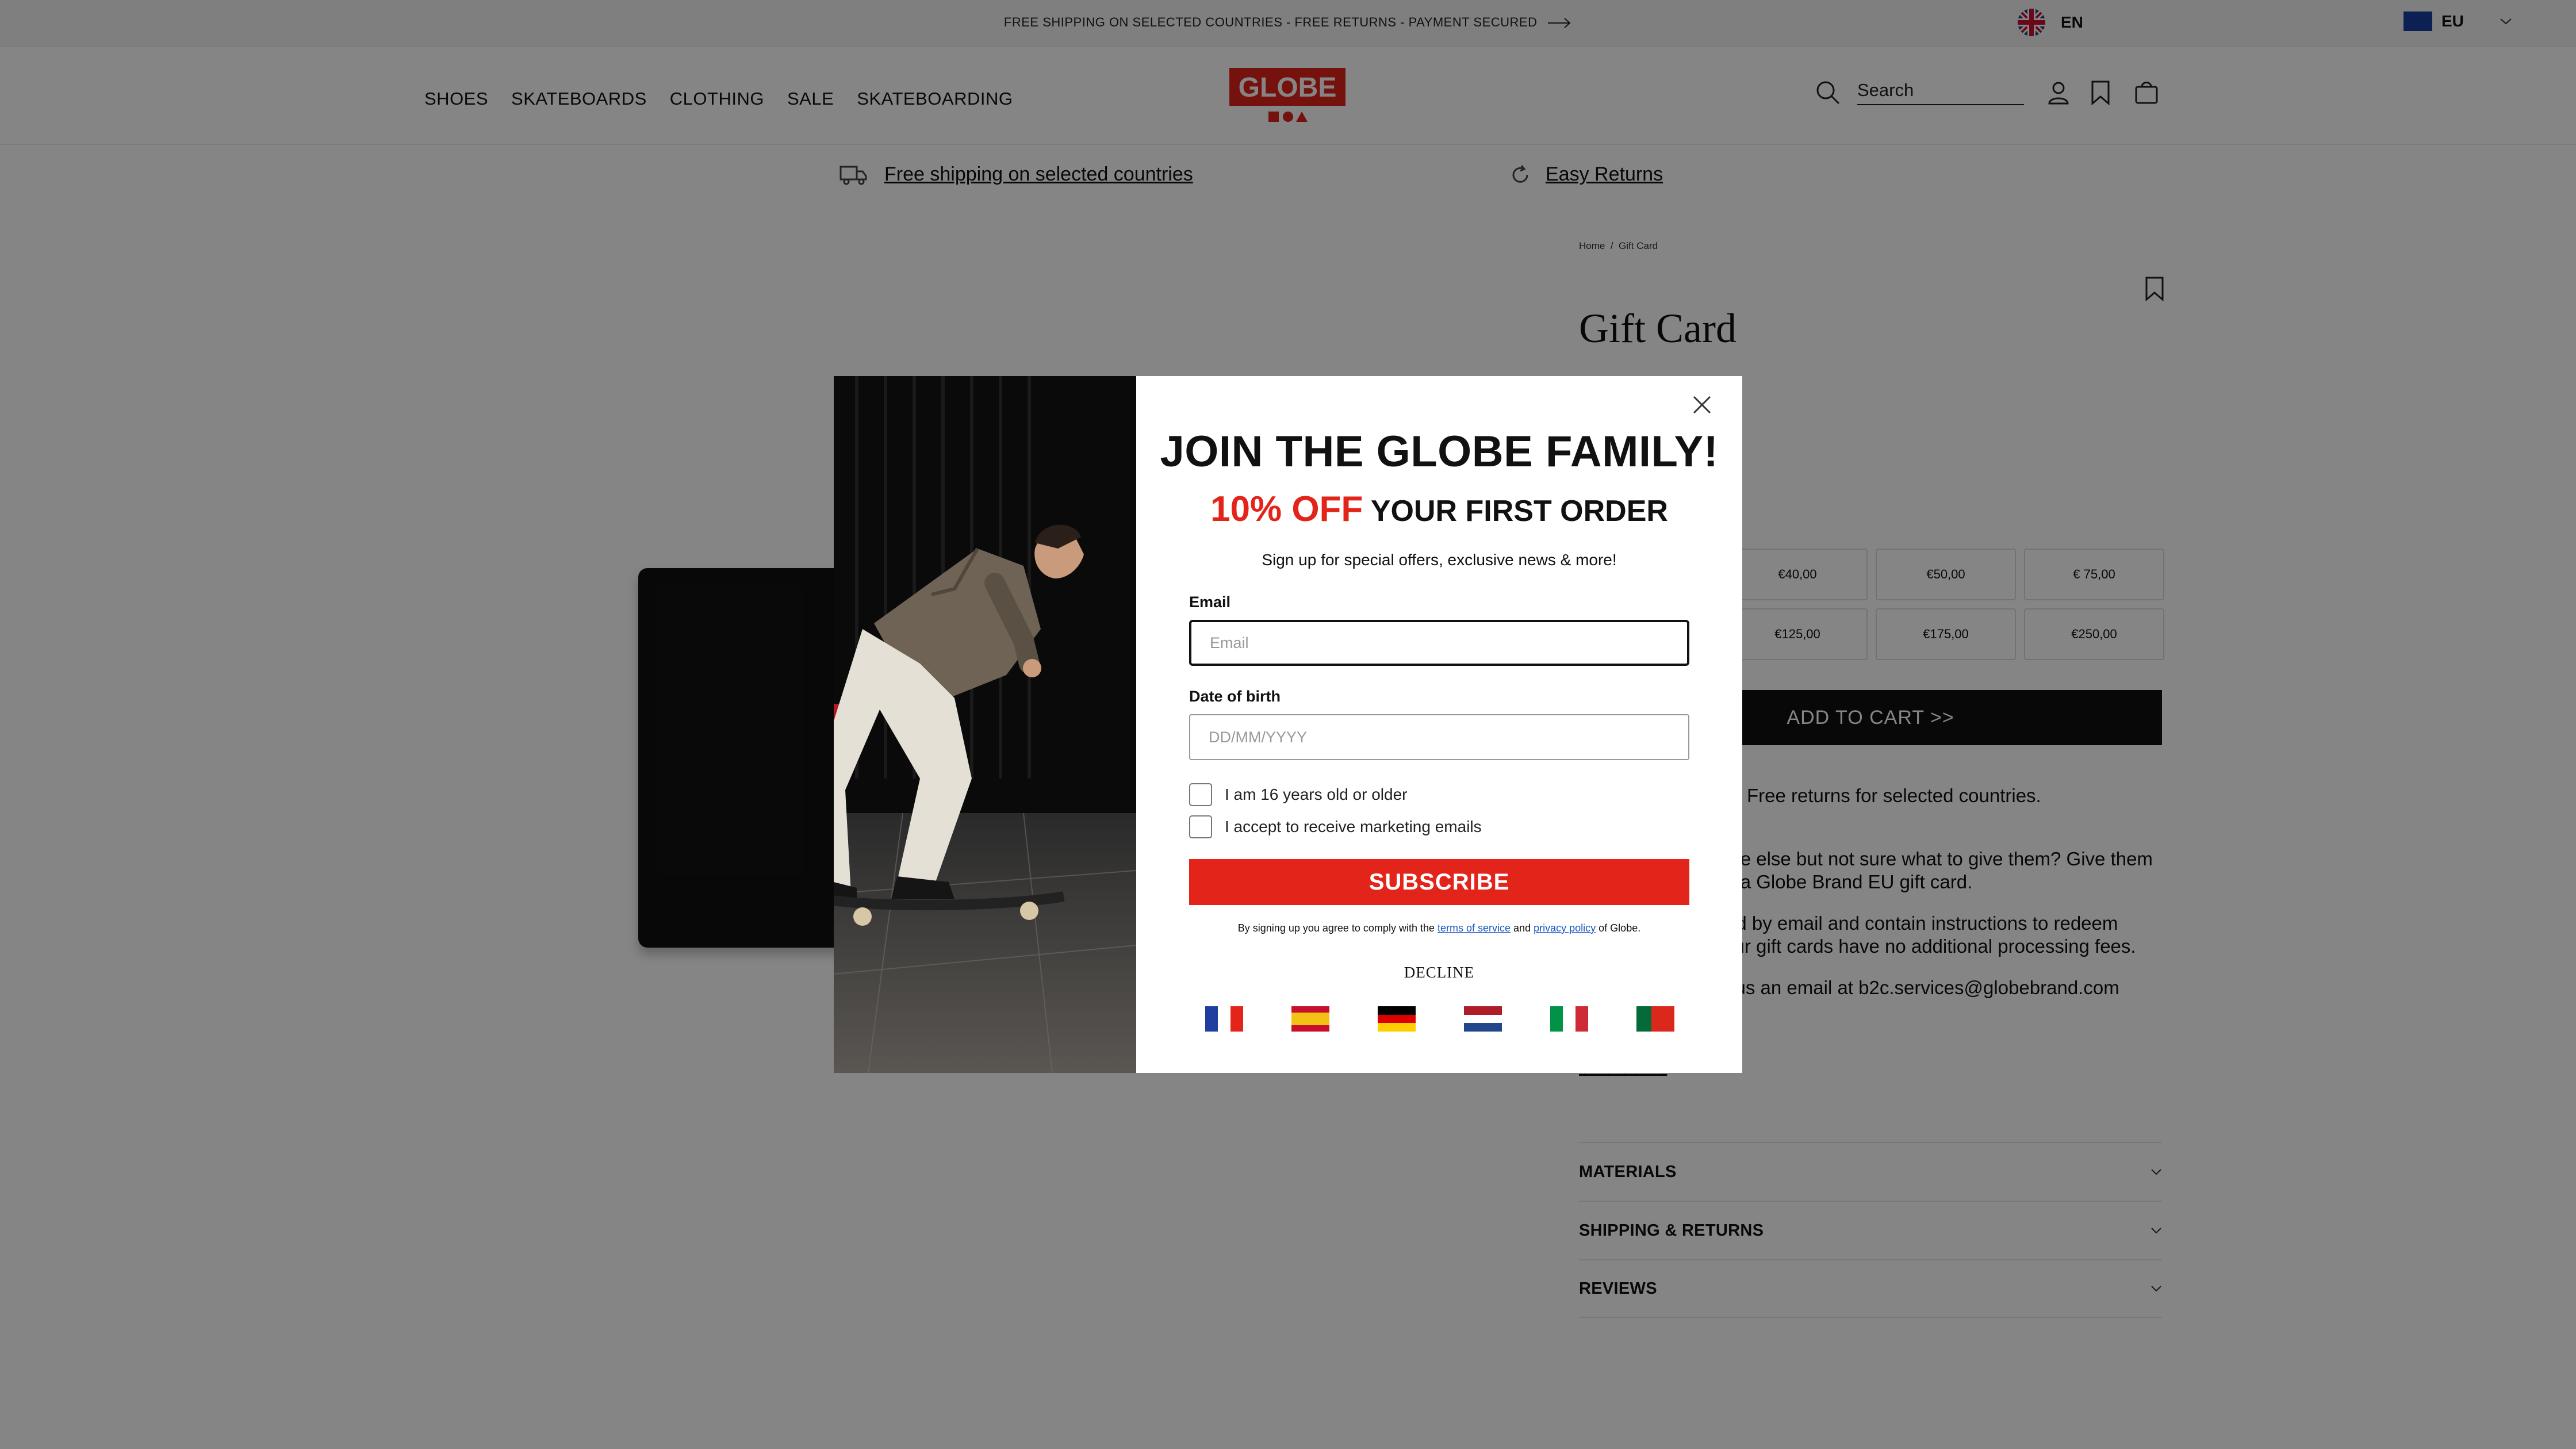  I want to click on marketing-checkbox-row: I accept to receive marketing emails, so click(1335, 826).